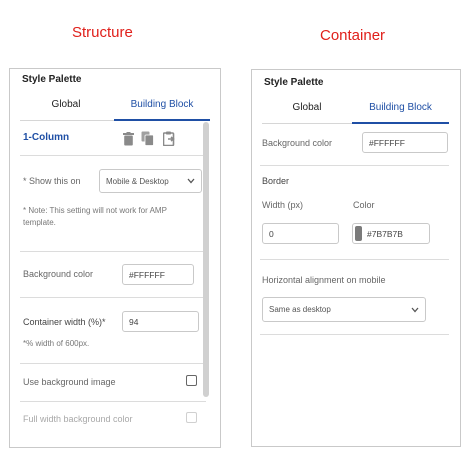 This screenshot has height=457, width=474. I want to click on horizontal-alignment-label: Horizontal alignment on mobile, so click(324, 280).